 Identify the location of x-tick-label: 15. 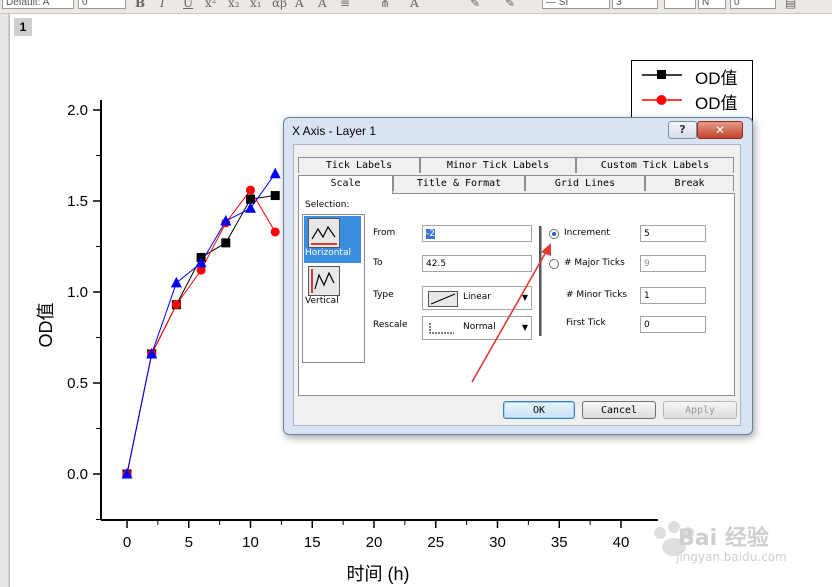
(312, 542).